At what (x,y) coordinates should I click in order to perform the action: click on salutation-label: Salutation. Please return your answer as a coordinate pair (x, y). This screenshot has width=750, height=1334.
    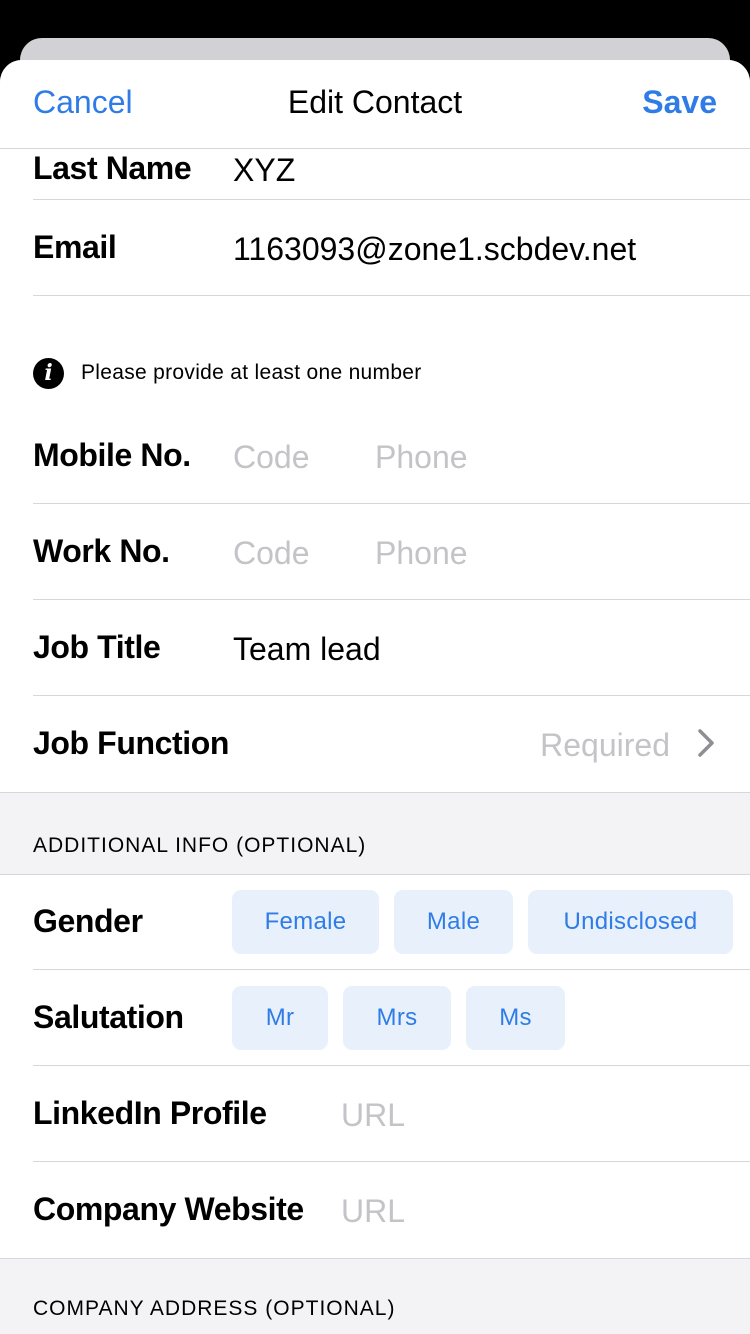
    Looking at the image, I should click on (108, 1017).